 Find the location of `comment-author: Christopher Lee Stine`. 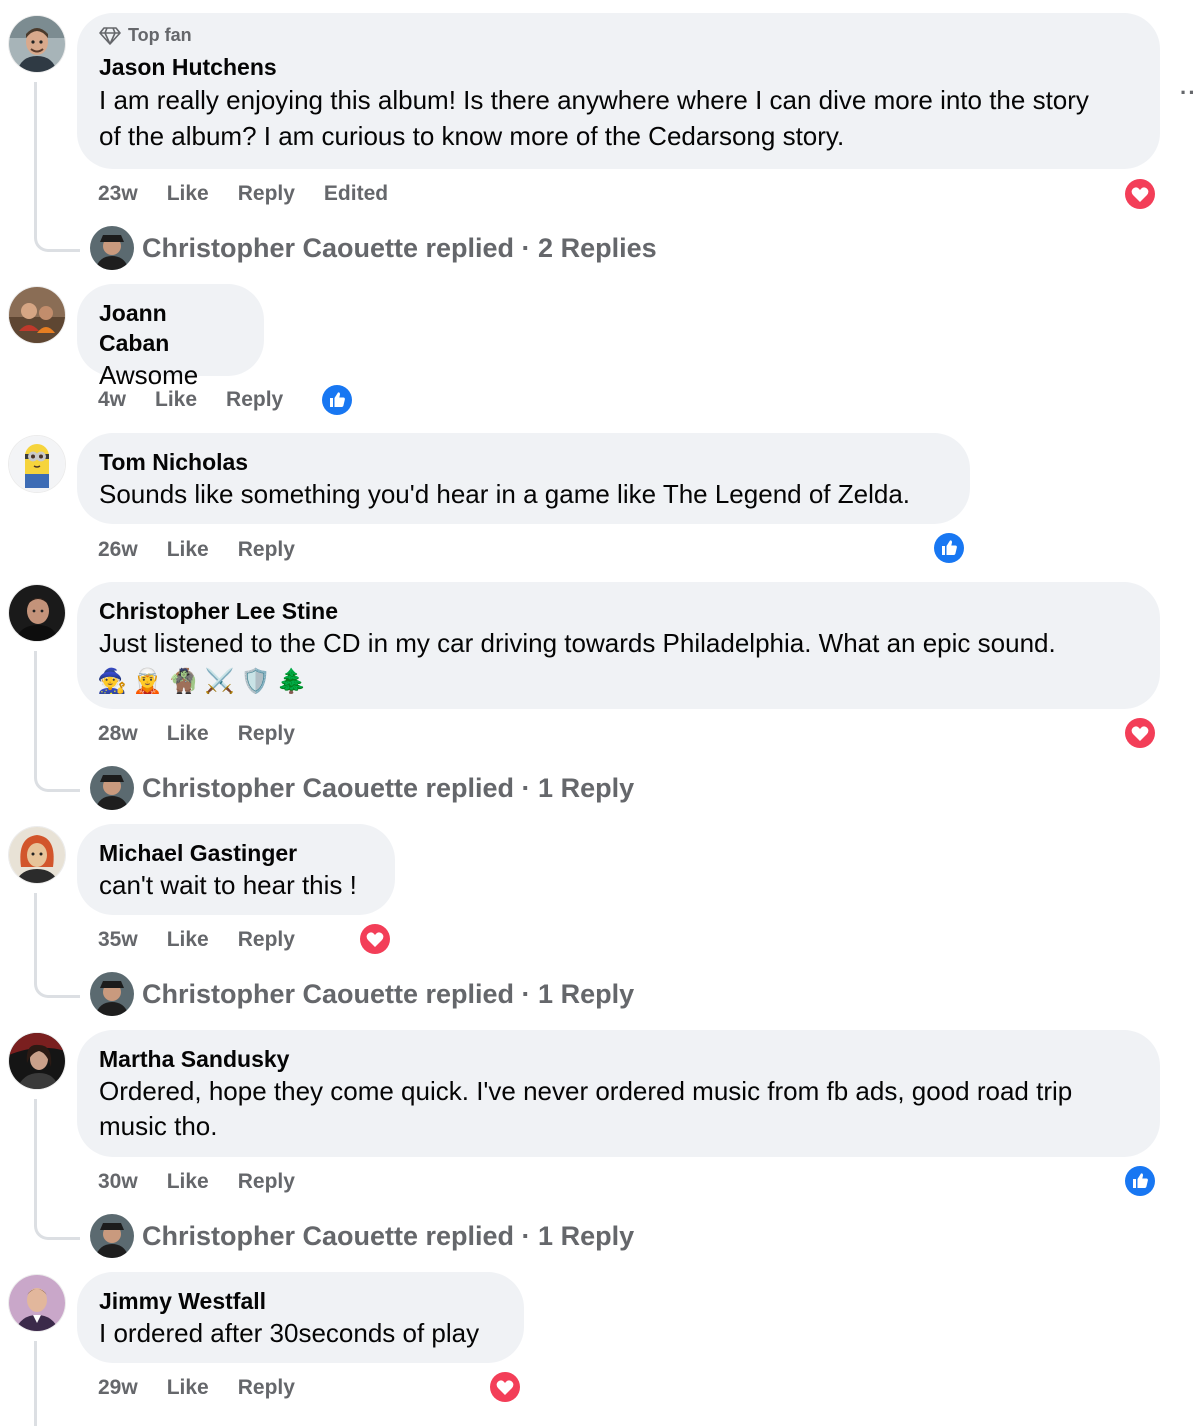

comment-author: Christopher Lee Stine is located at coordinates (618, 611).